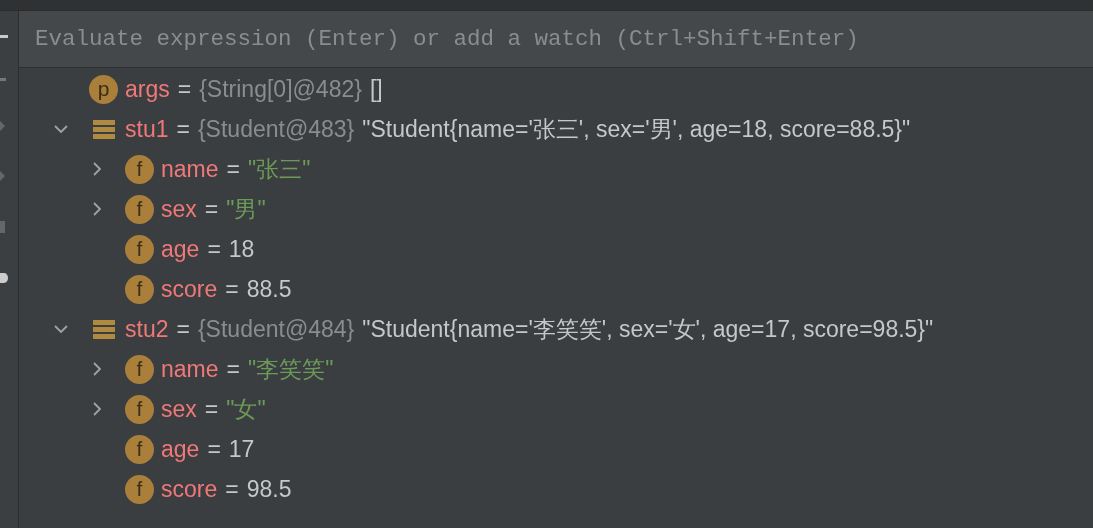  I want to click on variable-value: "女", so click(246, 409).